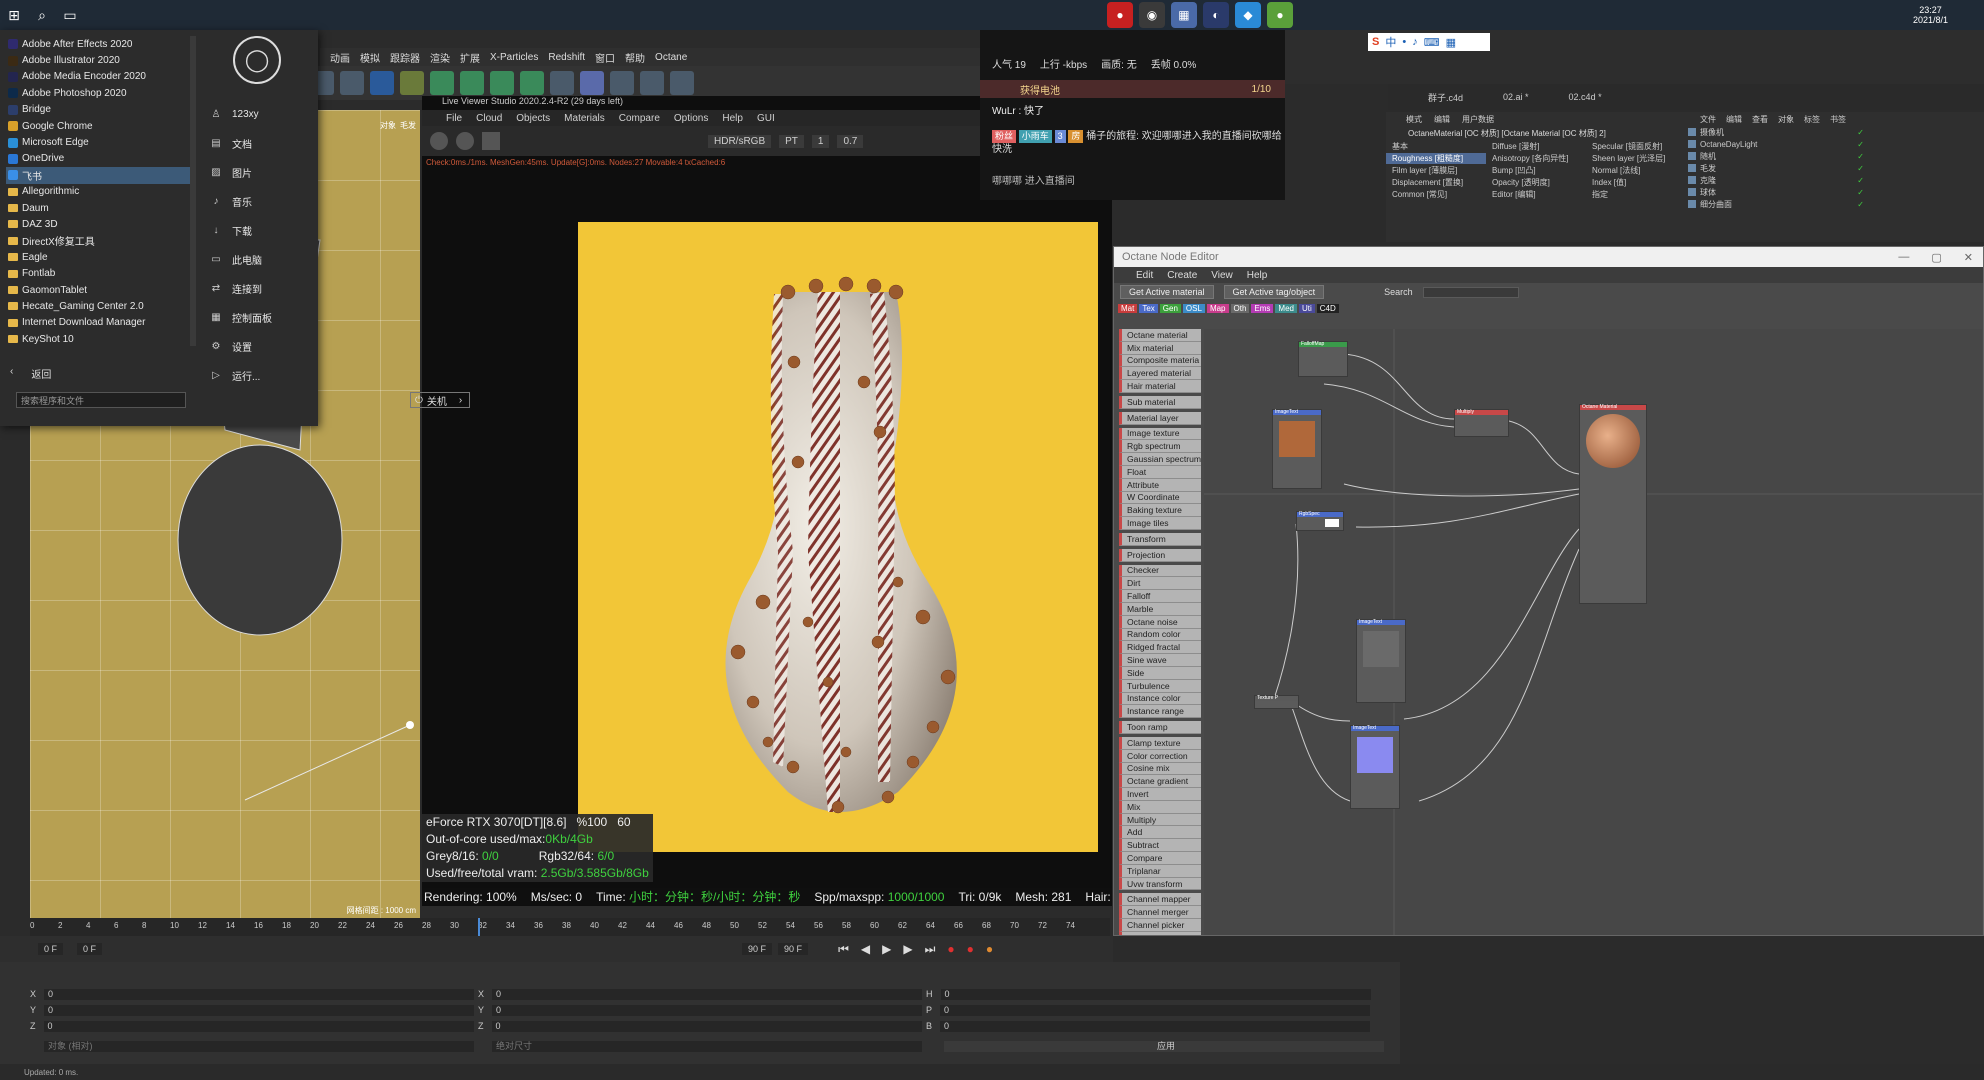  I want to click on key-icon: ●, so click(989, 949).